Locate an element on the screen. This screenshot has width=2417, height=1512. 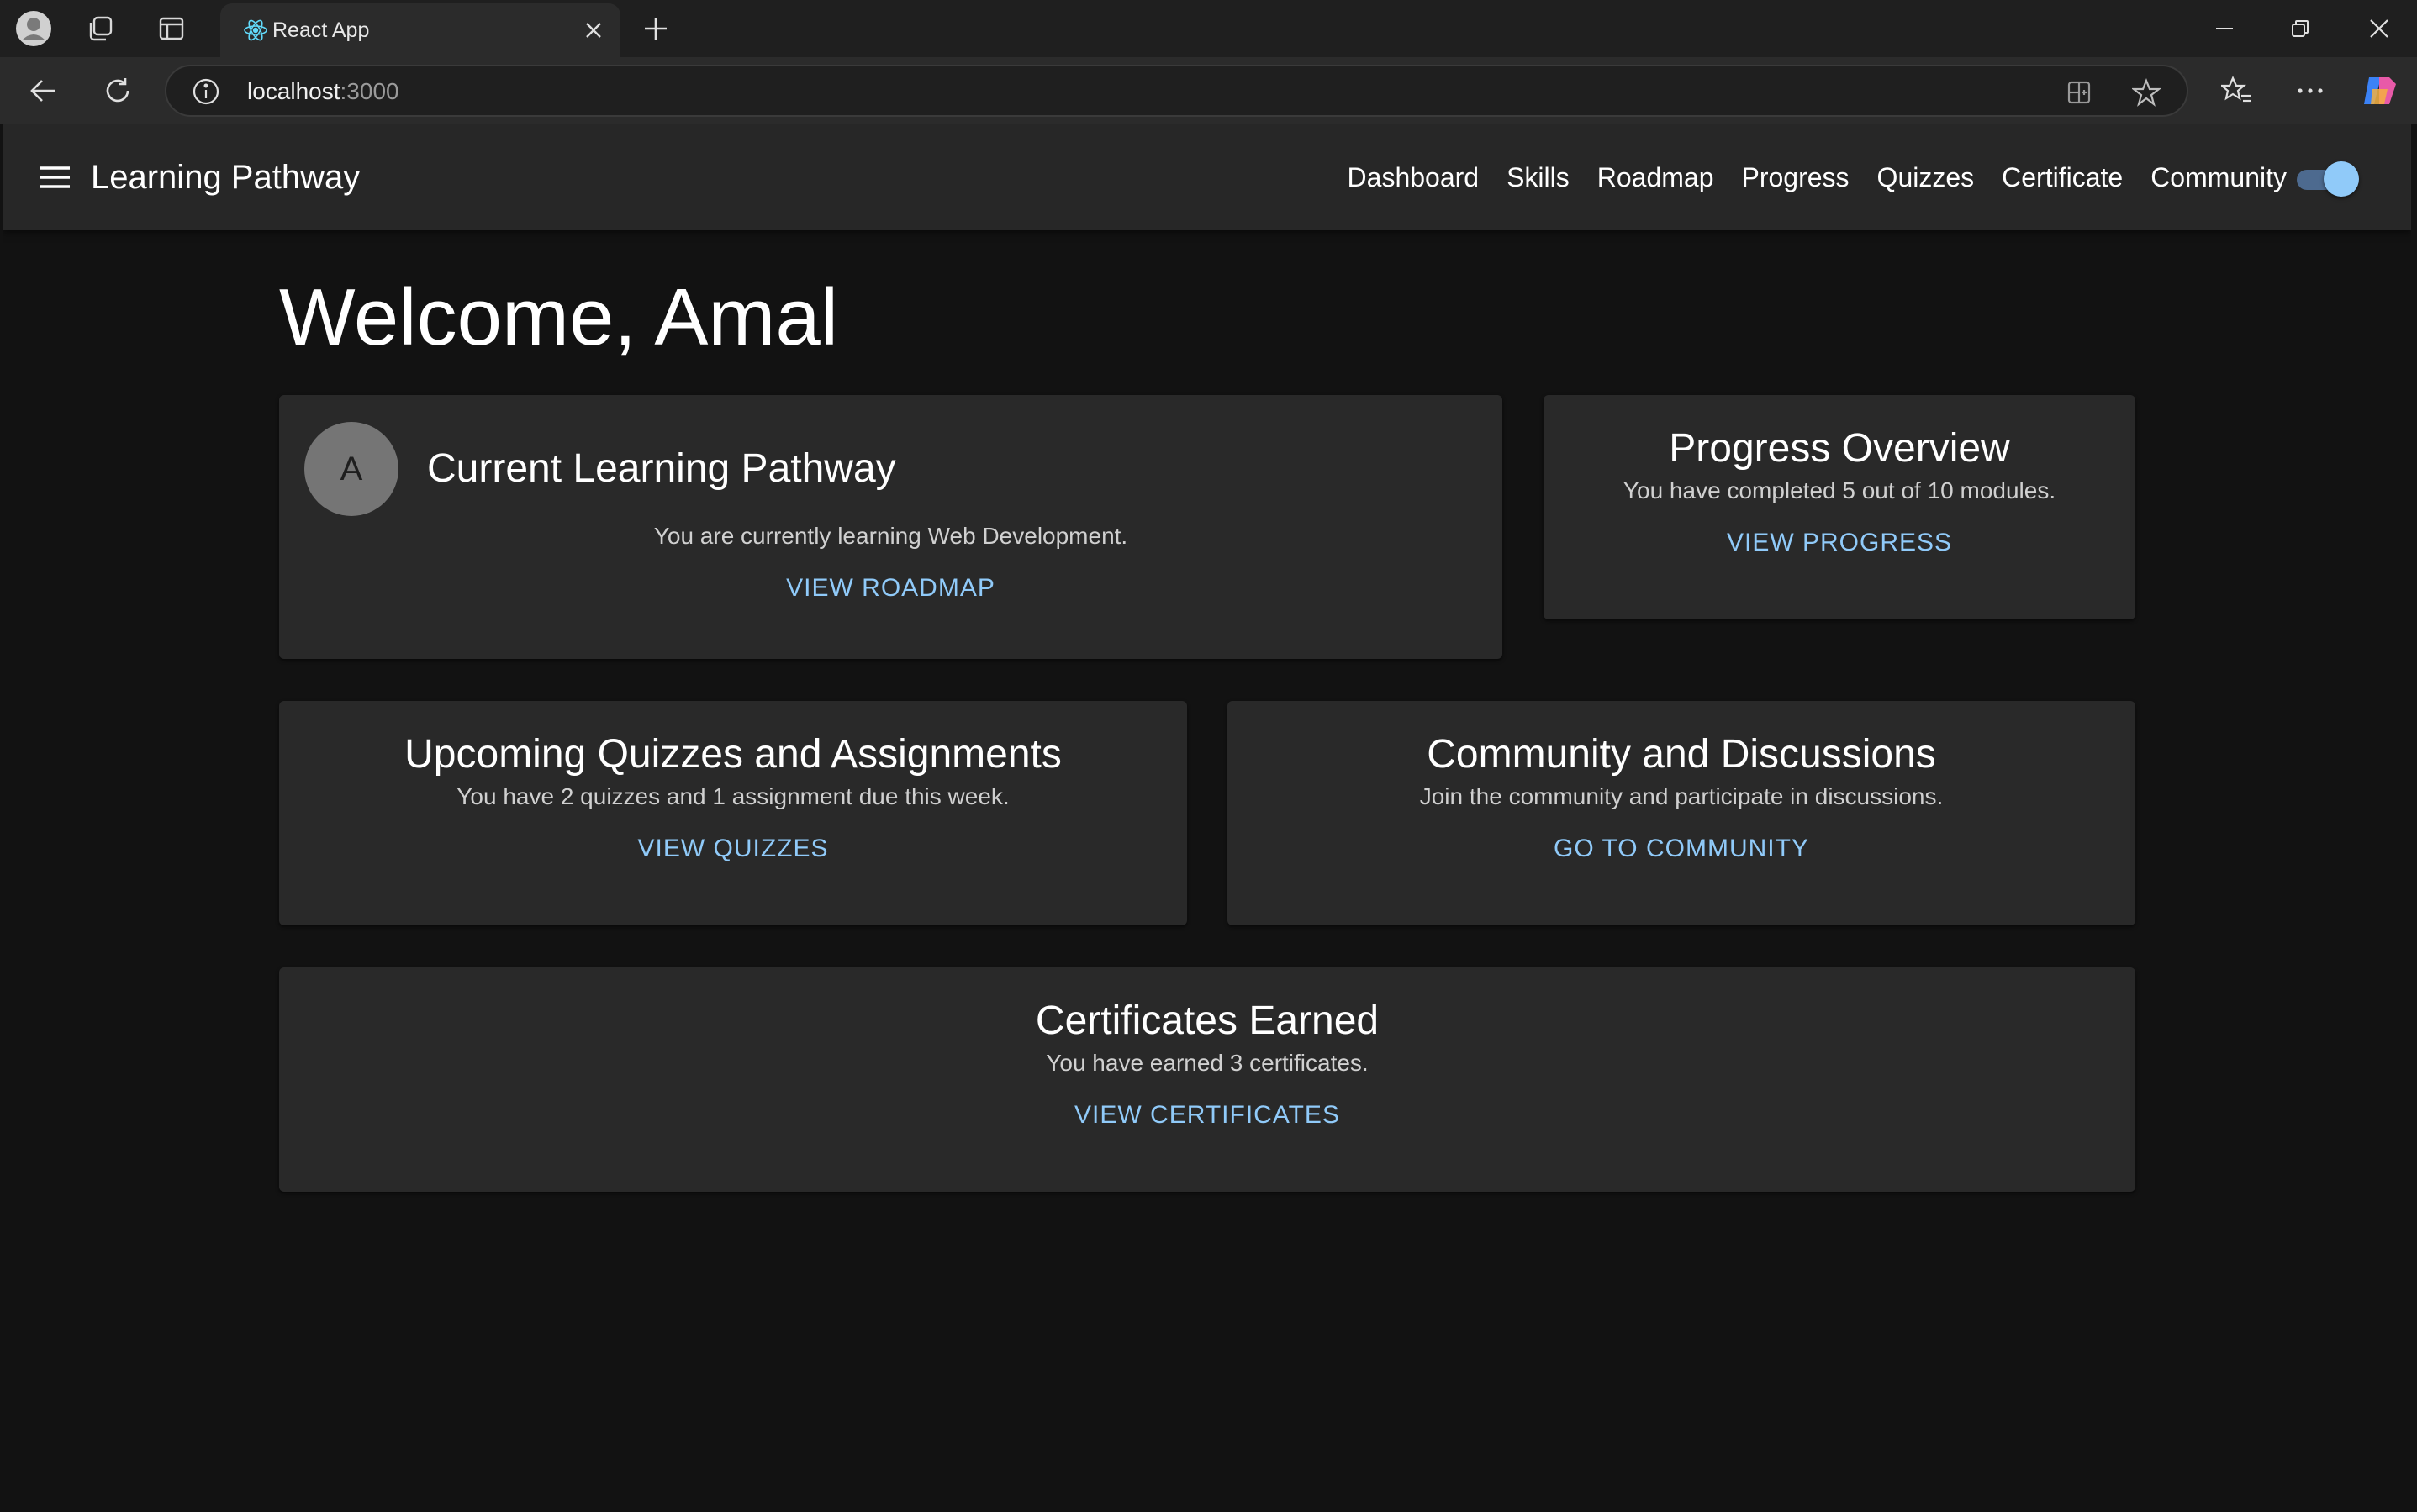
welcome-heading: Welcome, Amal is located at coordinates (559, 317).